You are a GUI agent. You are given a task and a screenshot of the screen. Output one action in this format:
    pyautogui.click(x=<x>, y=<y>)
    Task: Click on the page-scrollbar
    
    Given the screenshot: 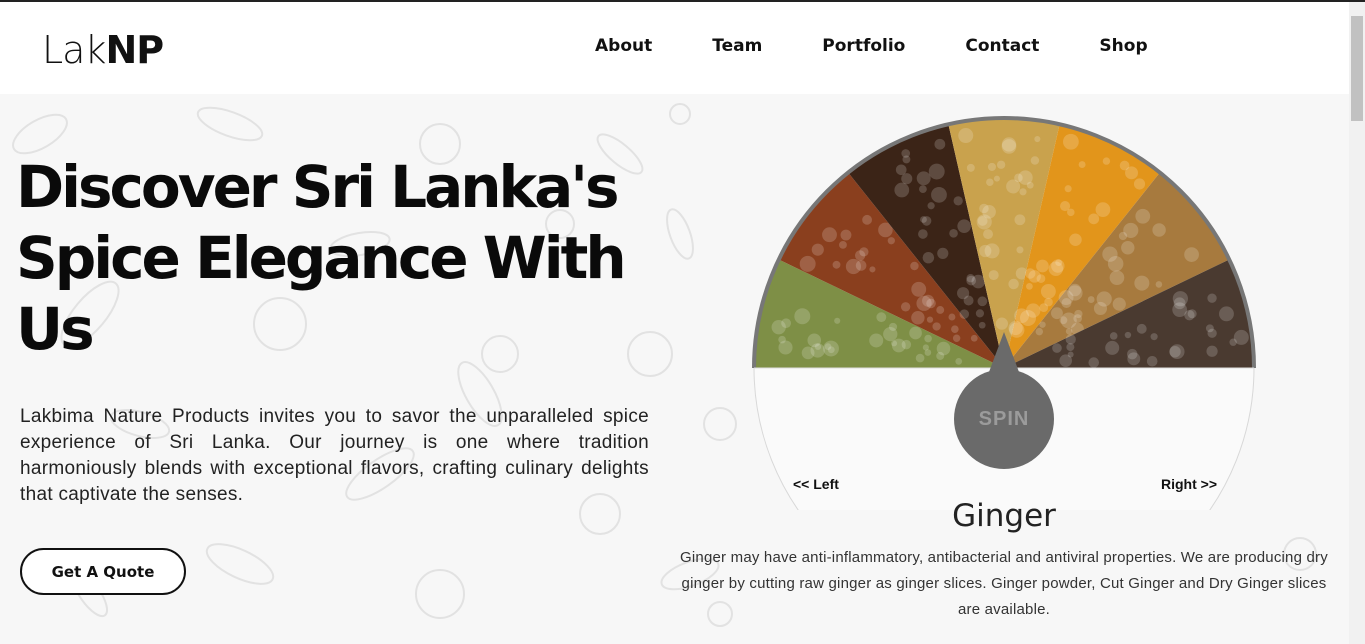 What is the action you would take?
    pyautogui.click(x=1357, y=323)
    